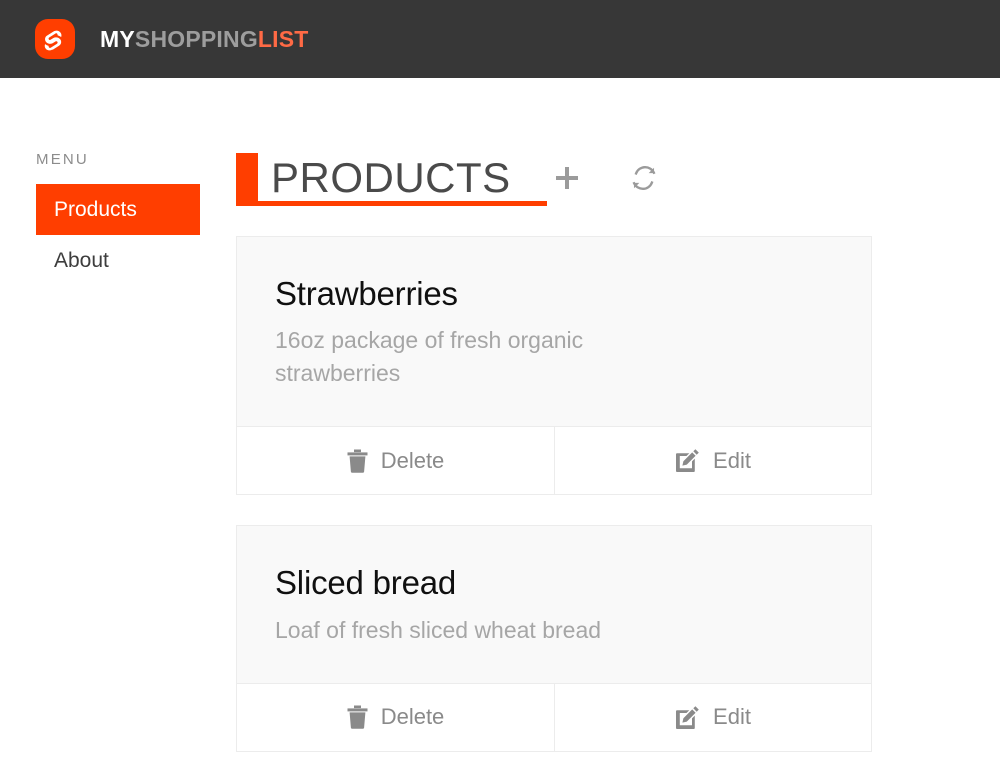  What do you see at coordinates (118, 182) in the screenshot?
I see `sidebar: MENU Products About` at bounding box center [118, 182].